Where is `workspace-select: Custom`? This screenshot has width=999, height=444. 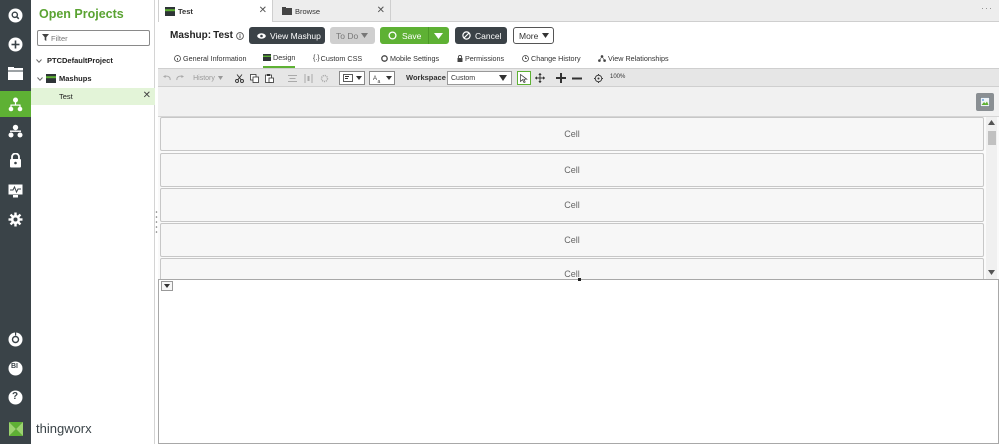 workspace-select: Custom is located at coordinates (479, 78).